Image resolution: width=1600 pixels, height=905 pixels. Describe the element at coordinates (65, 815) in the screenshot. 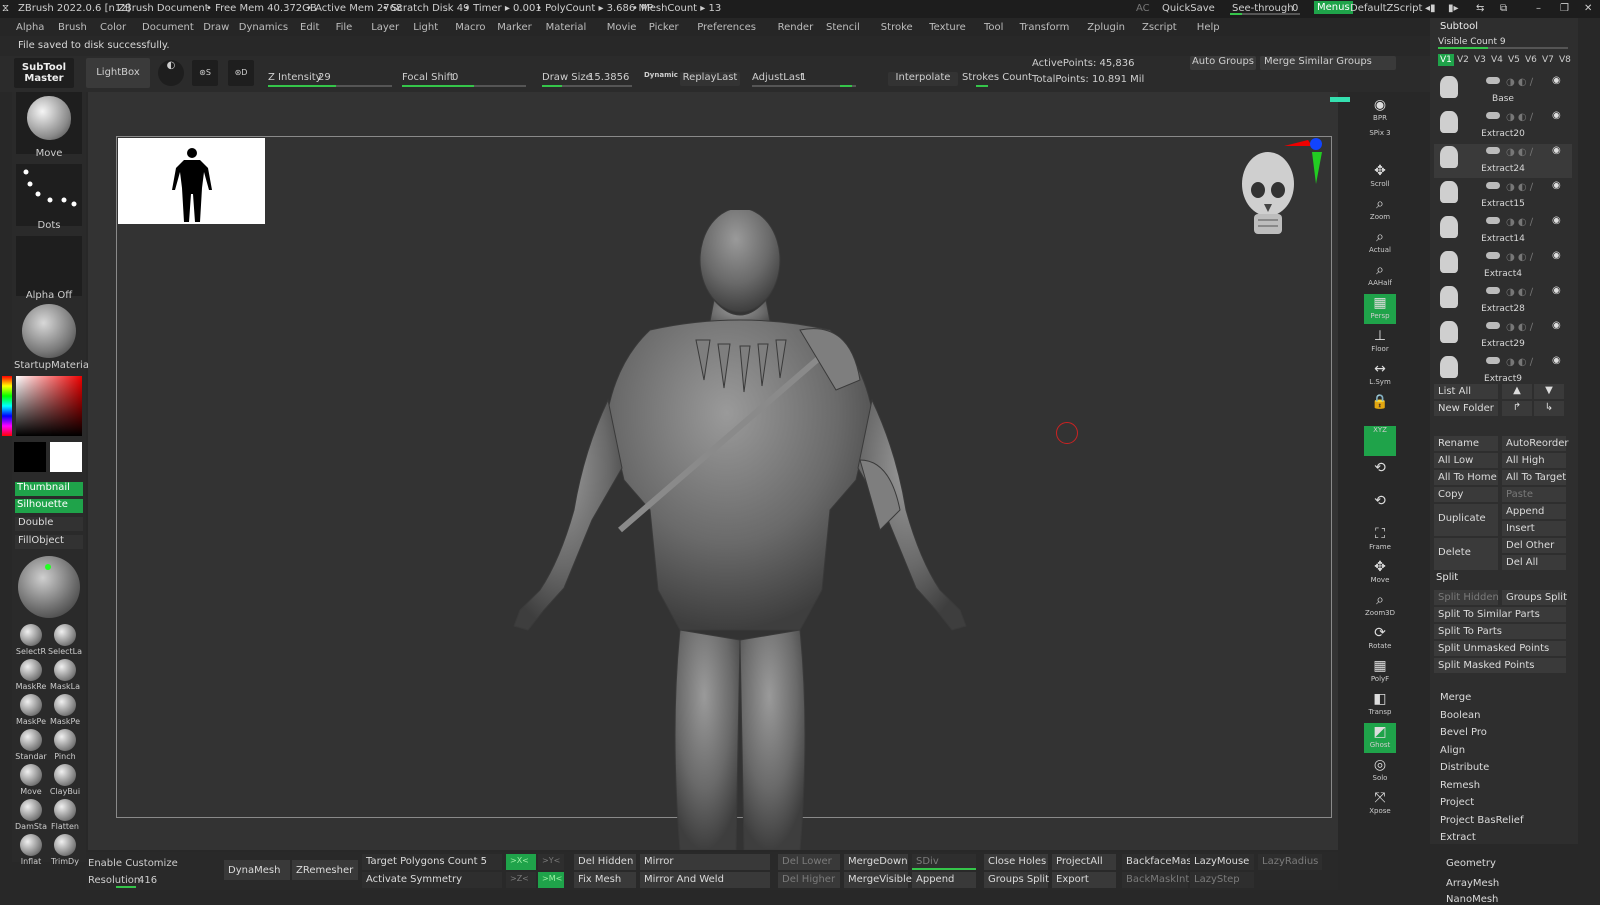

I see `brush-flatten-button: Flatten` at that location.